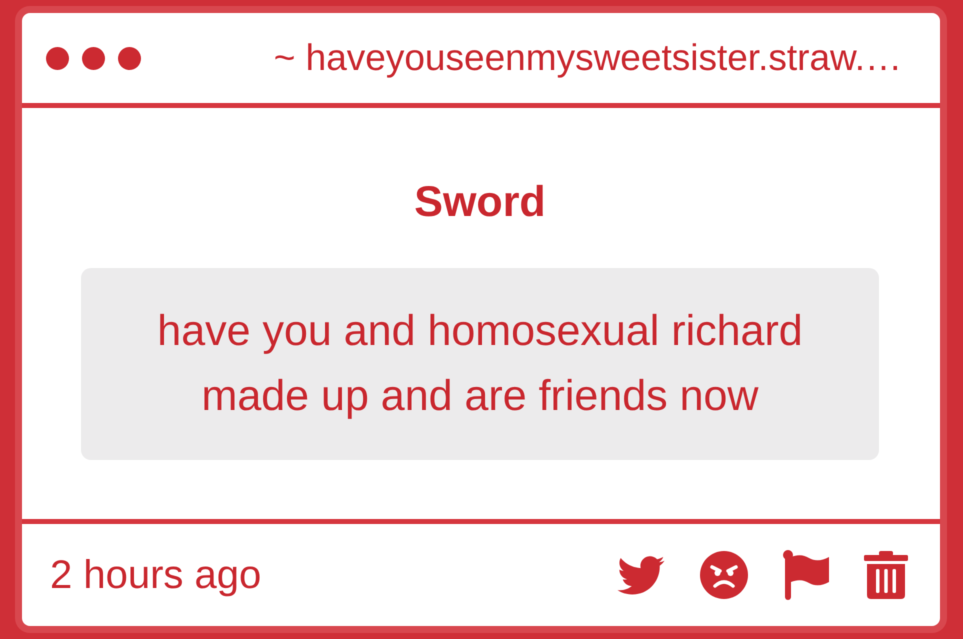 The width and height of the screenshot is (963, 639). Describe the element at coordinates (480, 364) in the screenshot. I see `message-text: have you and homosexual richard made up and are friends now` at that location.